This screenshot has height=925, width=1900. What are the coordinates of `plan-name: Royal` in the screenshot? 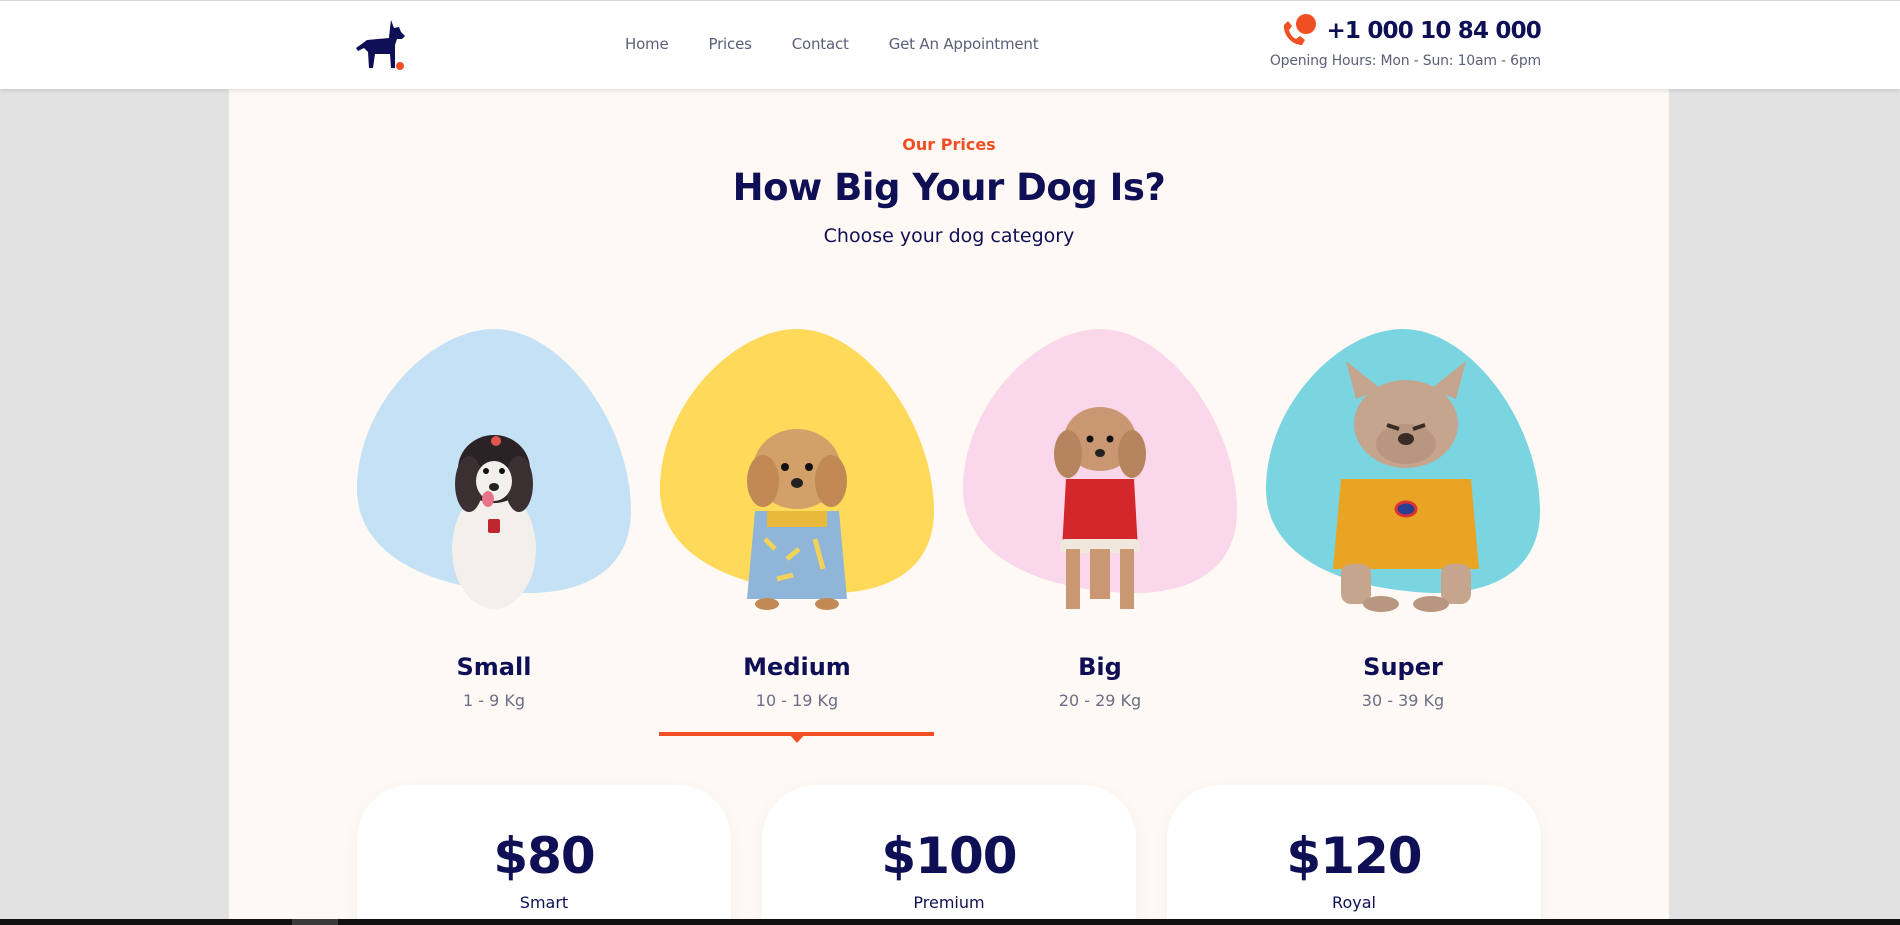 It's located at (1354, 902).